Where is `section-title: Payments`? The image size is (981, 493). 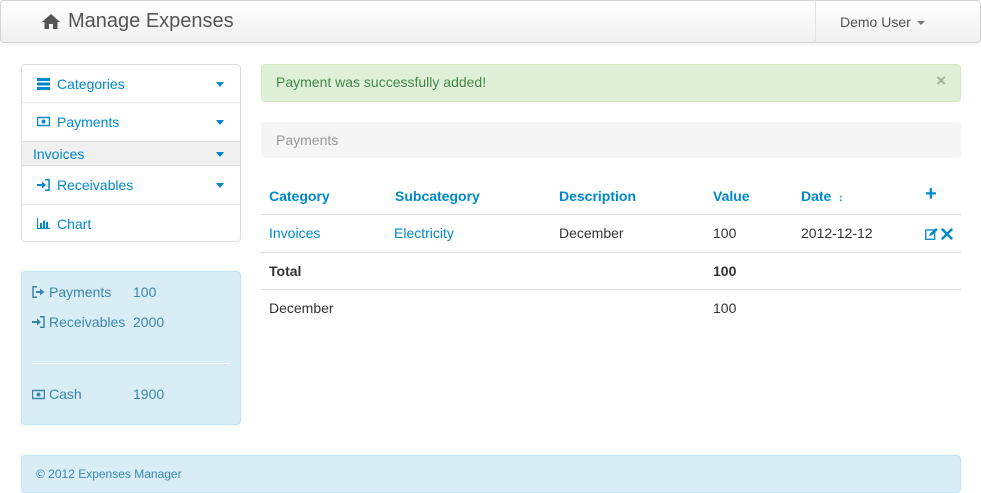
section-title: Payments is located at coordinates (611, 140).